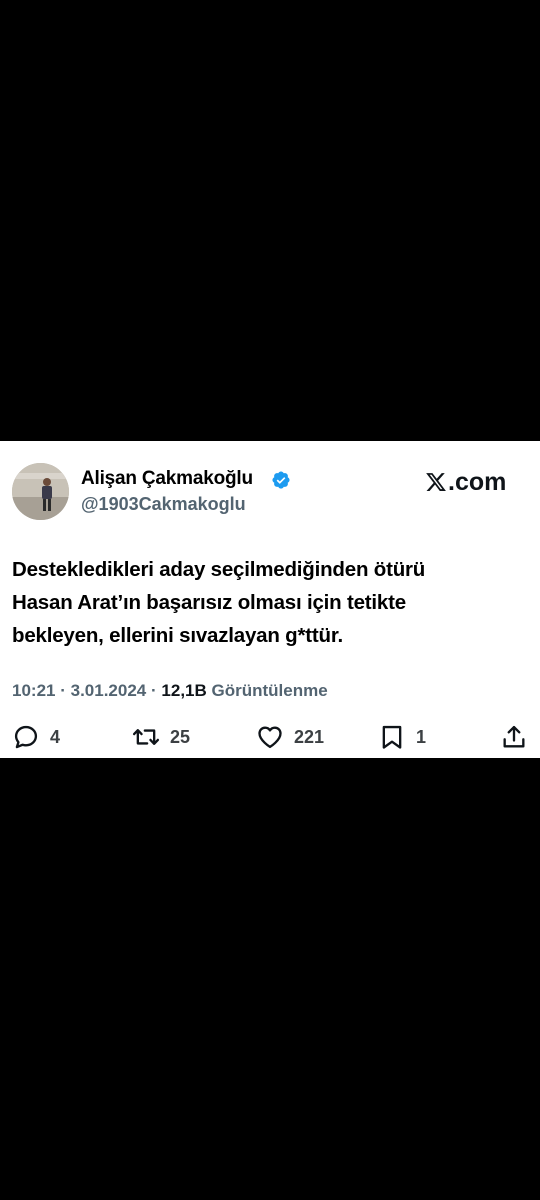 The image size is (540, 1200). I want to click on views-label: Görüntülenme, so click(269, 690).